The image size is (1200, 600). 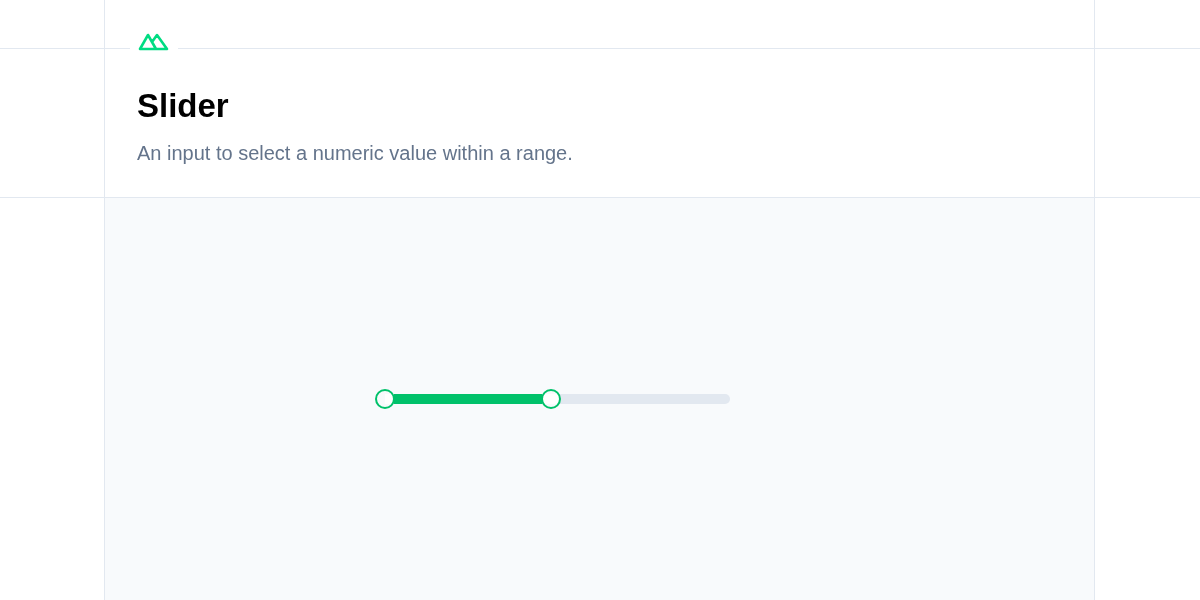 I want to click on page-title: Slider, so click(x=183, y=106).